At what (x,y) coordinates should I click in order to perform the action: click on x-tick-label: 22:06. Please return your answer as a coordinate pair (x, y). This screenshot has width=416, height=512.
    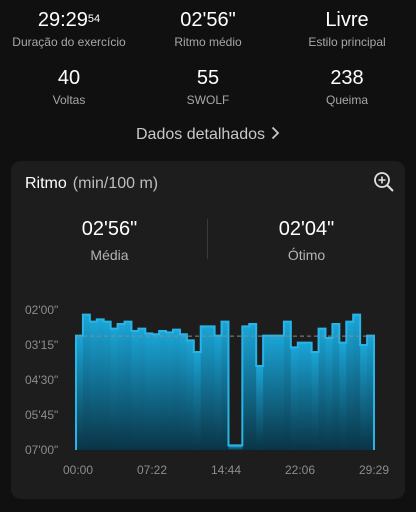
    Looking at the image, I should click on (300, 470).